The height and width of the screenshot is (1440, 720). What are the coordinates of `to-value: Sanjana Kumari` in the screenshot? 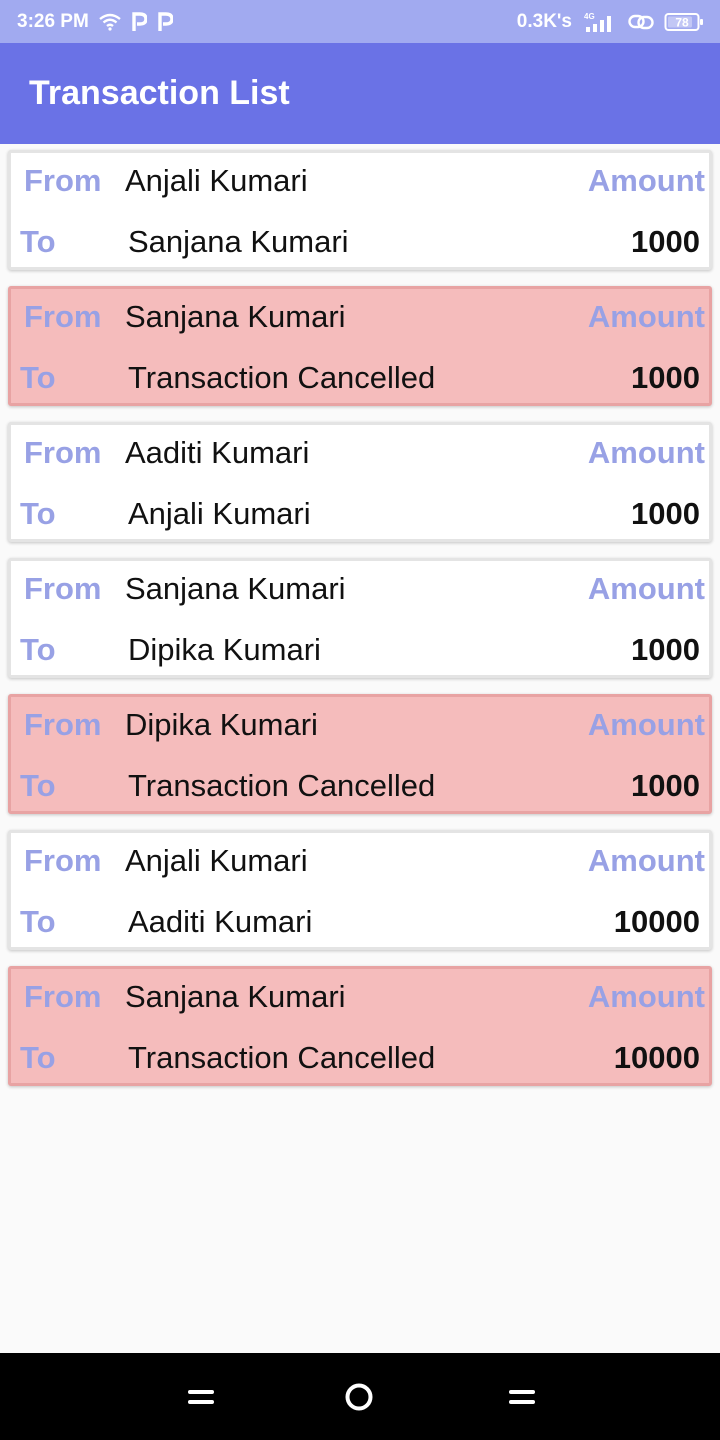 It's located at (238, 241).